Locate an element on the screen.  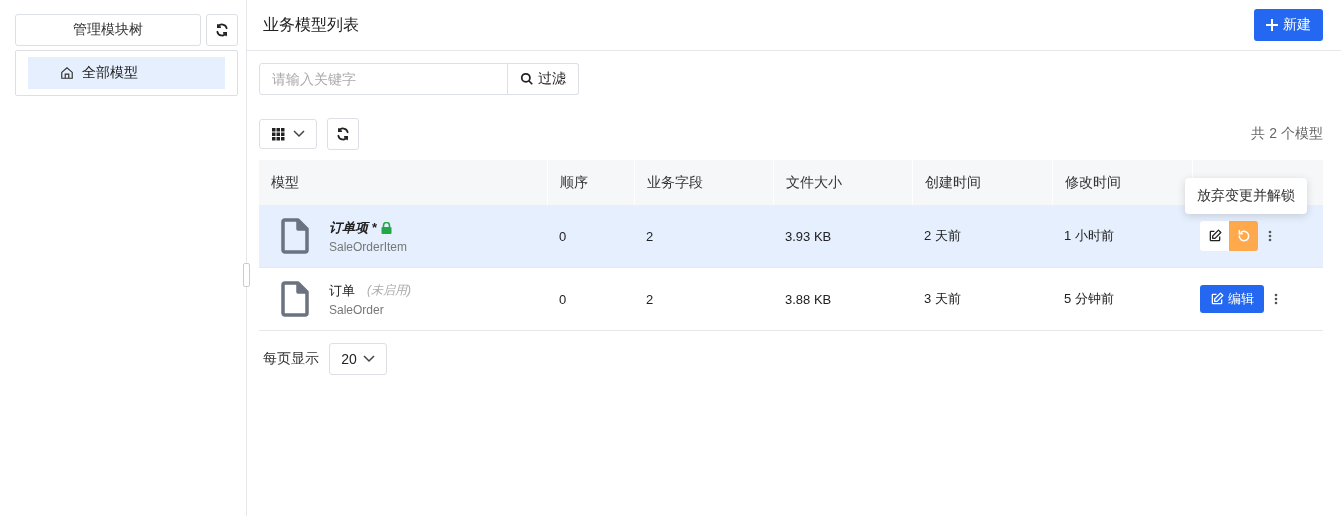
column-header: 业务字段 is located at coordinates (675, 182).